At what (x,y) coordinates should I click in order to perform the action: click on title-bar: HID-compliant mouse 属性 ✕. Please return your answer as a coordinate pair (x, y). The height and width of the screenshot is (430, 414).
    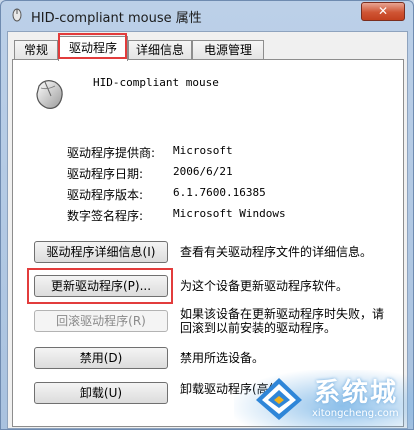
    Looking at the image, I should click on (207, 15).